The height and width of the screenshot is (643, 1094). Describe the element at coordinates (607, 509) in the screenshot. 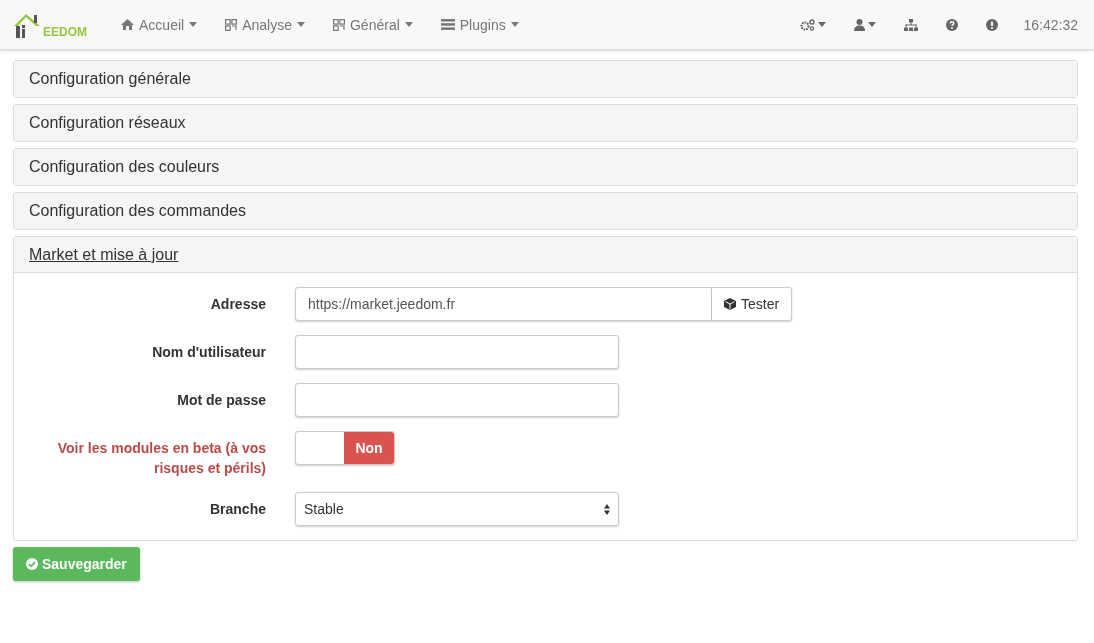

I see `updown-arrows-icon` at that location.